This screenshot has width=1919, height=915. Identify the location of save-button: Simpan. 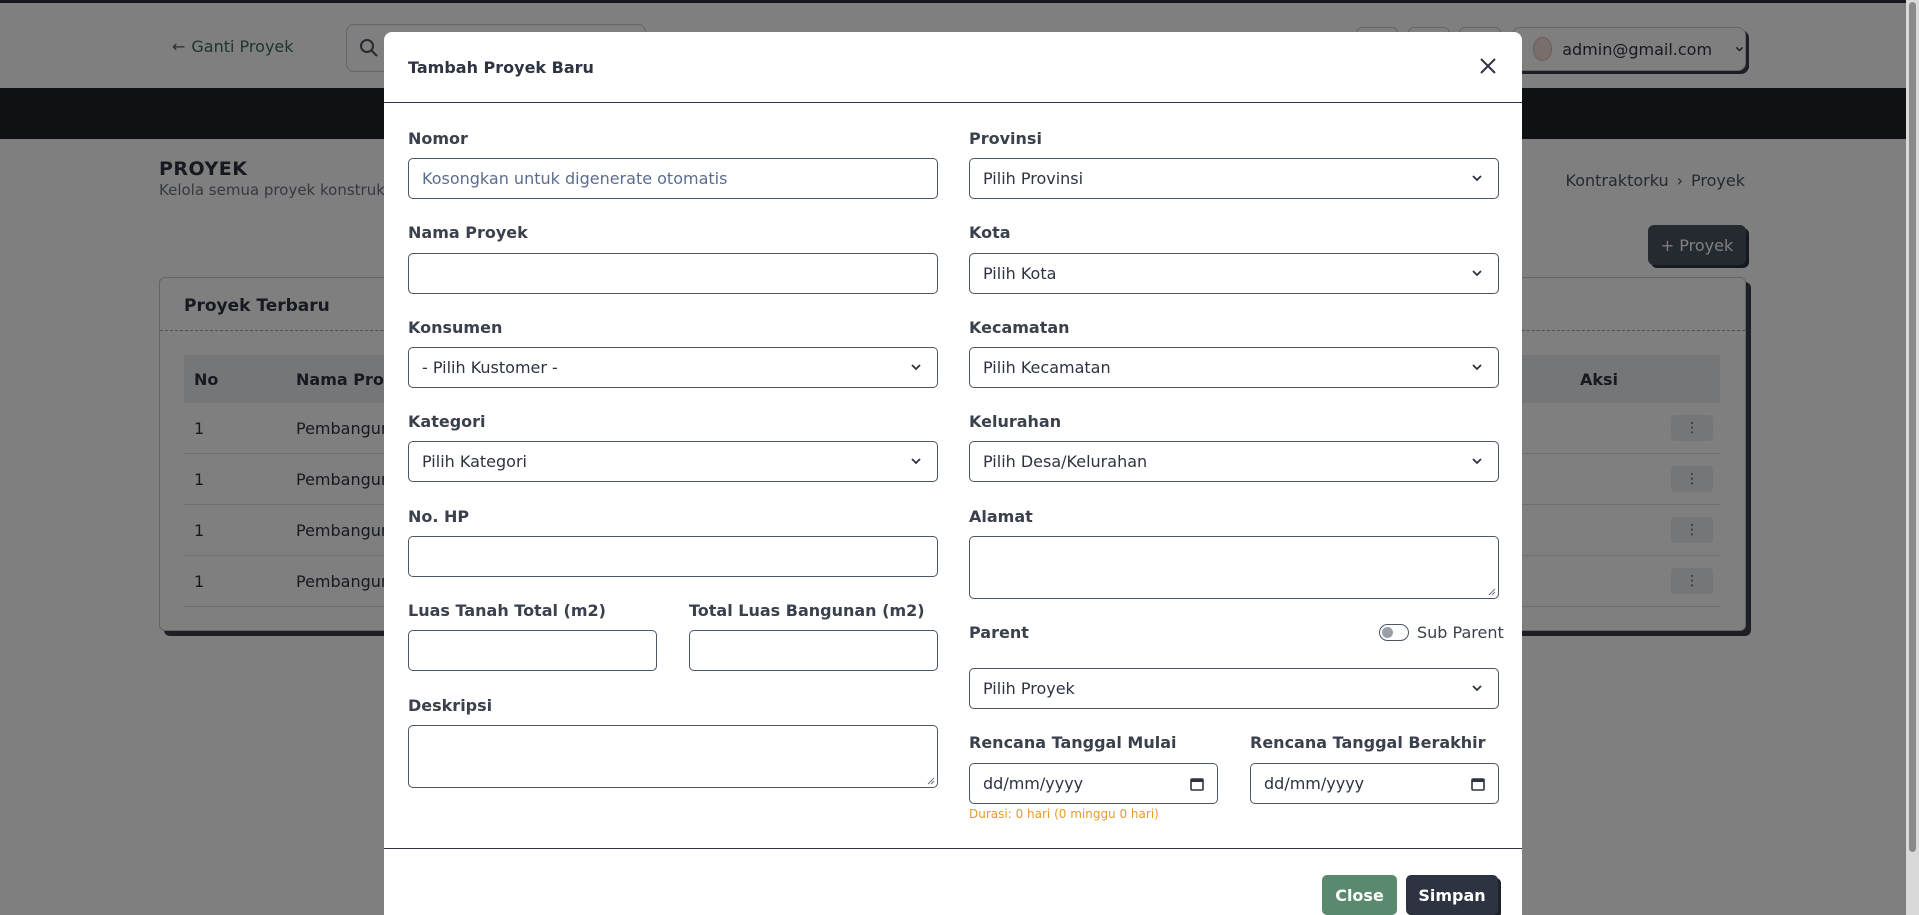
(1452, 895).